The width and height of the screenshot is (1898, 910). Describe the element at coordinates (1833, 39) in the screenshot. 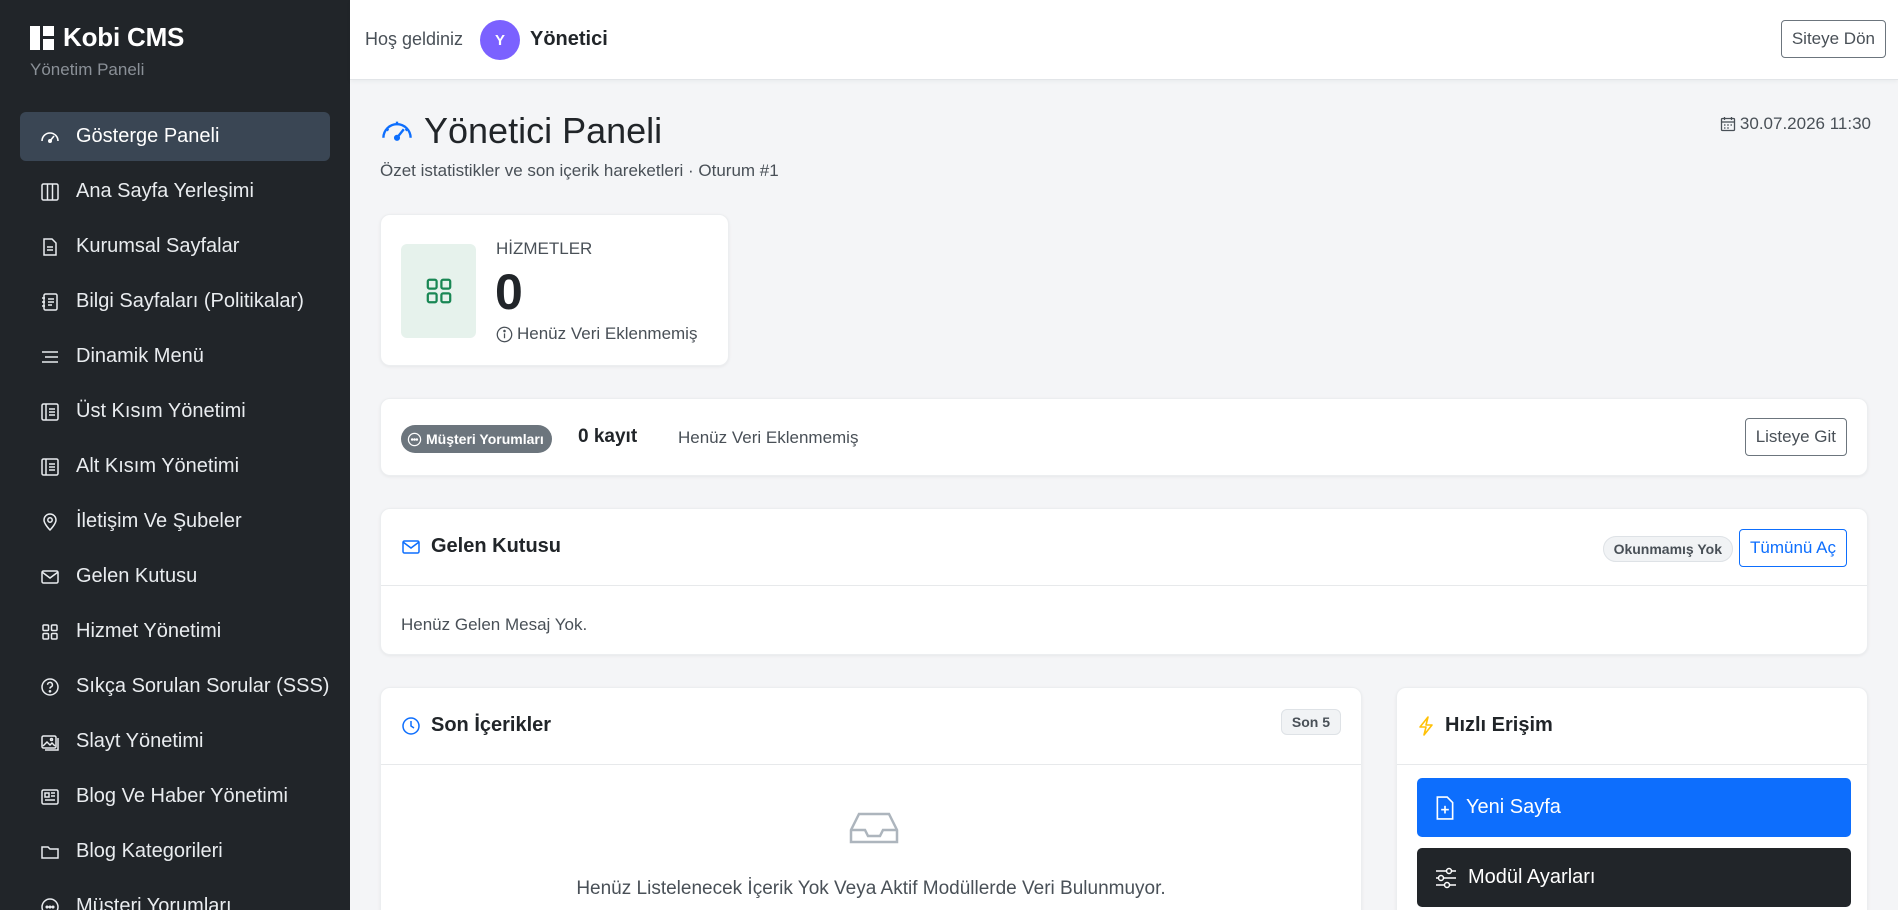

I see `back-to-site-button: Siteye Dön` at that location.